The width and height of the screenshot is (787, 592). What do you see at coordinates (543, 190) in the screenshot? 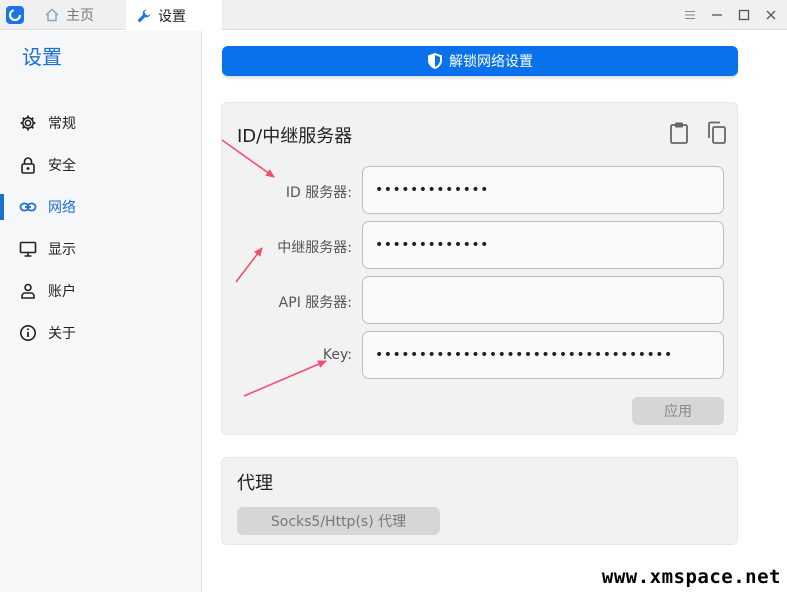
I see `id-server-input: •••••••••••••` at bounding box center [543, 190].